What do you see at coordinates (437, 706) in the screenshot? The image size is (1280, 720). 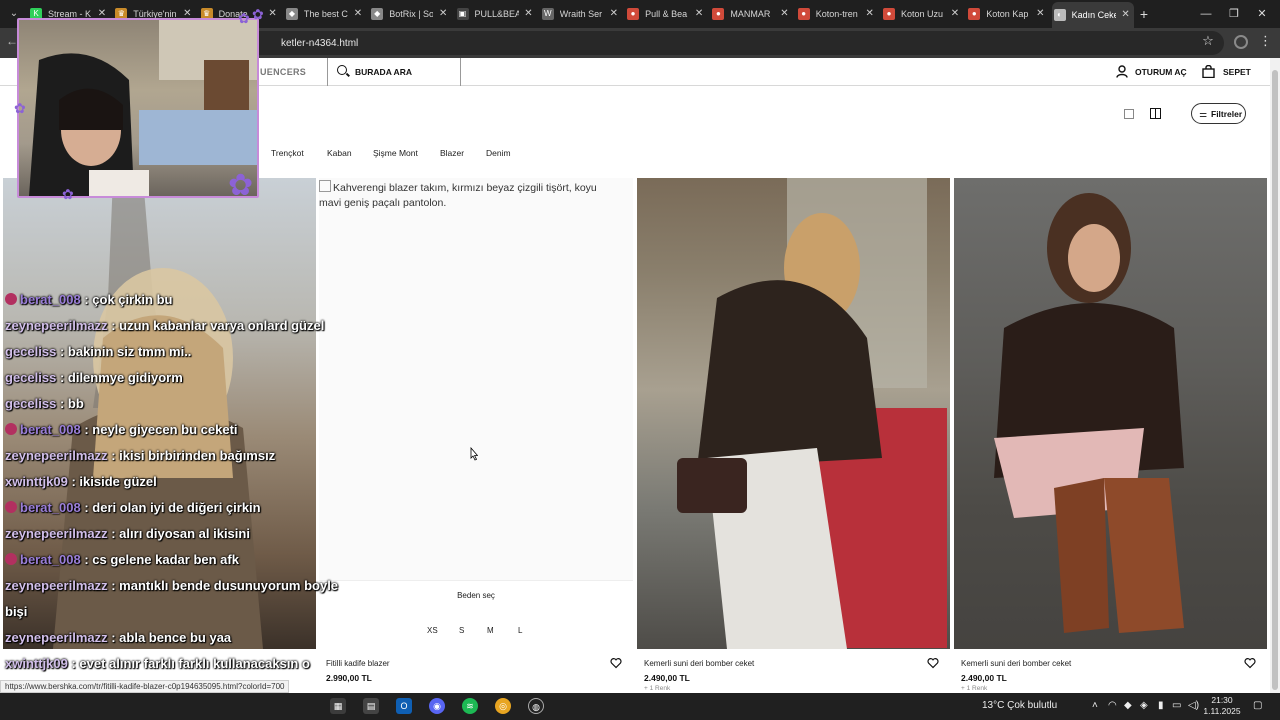 I see `taskbar-discord-icon: ◉` at bounding box center [437, 706].